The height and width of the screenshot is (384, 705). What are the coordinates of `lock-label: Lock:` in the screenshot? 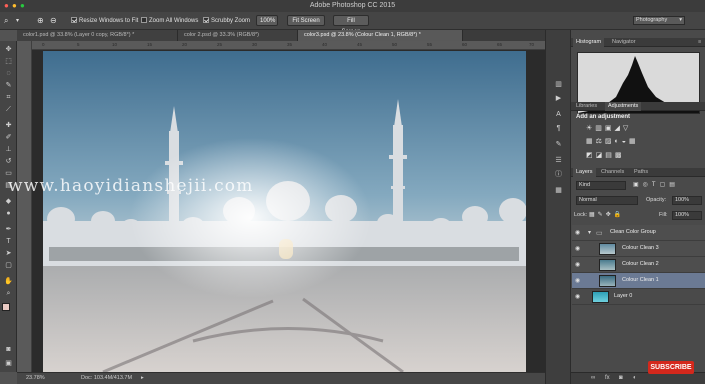 It's located at (581, 215).